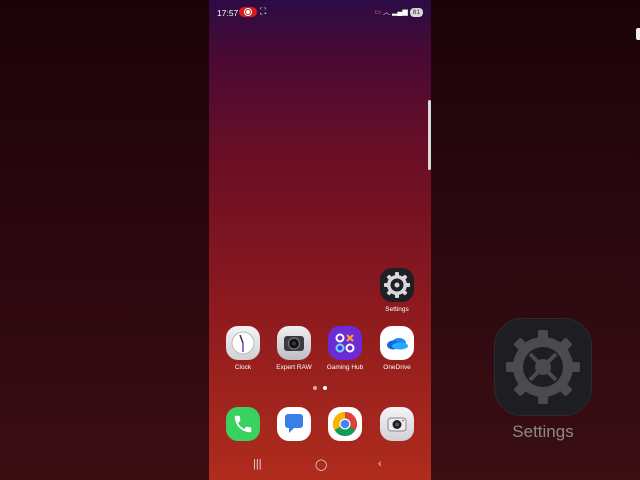  What do you see at coordinates (325, 388) in the screenshot?
I see `page-dot-active` at bounding box center [325, 388].